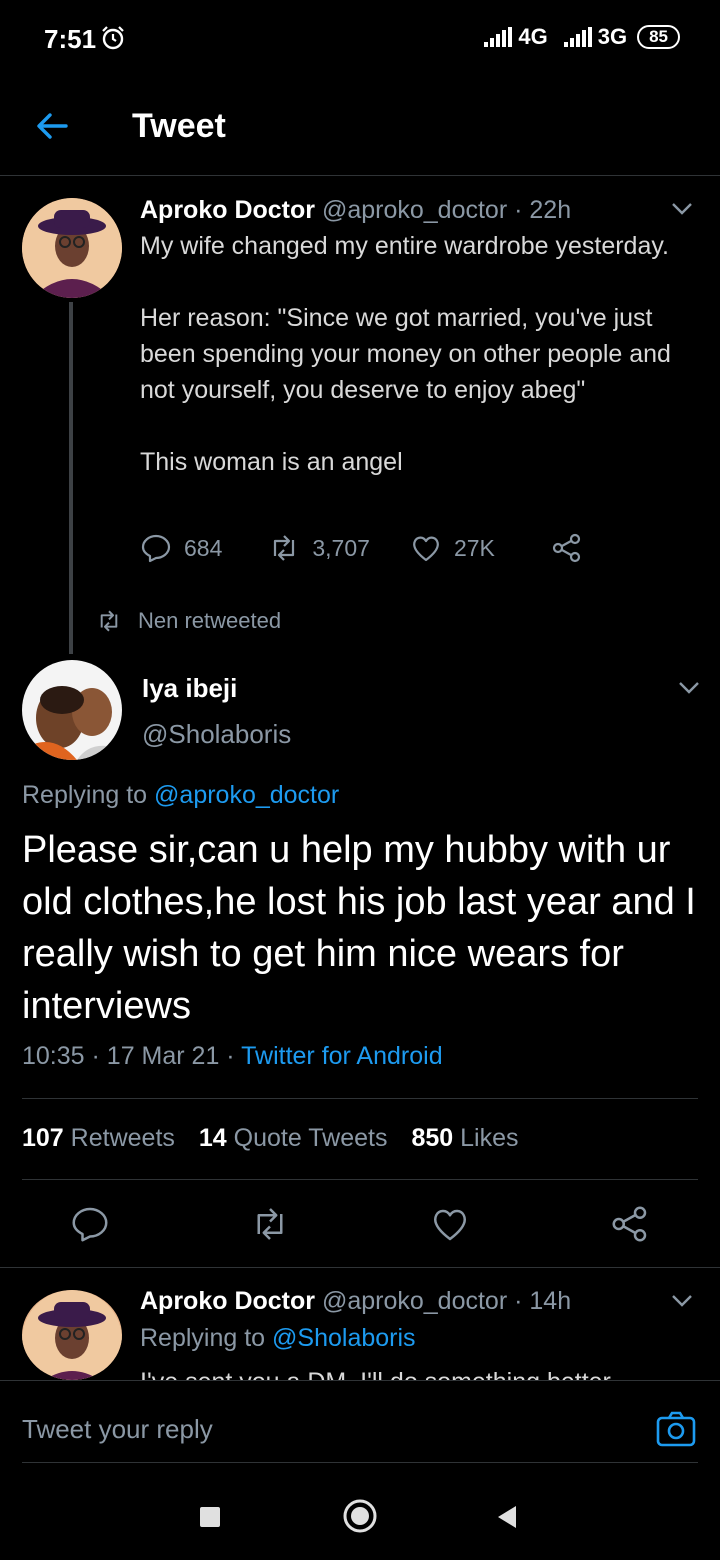 The image size is (720, 1560). I want to click on replying-to-handle: @Sholaboris, so click(344, 1338).